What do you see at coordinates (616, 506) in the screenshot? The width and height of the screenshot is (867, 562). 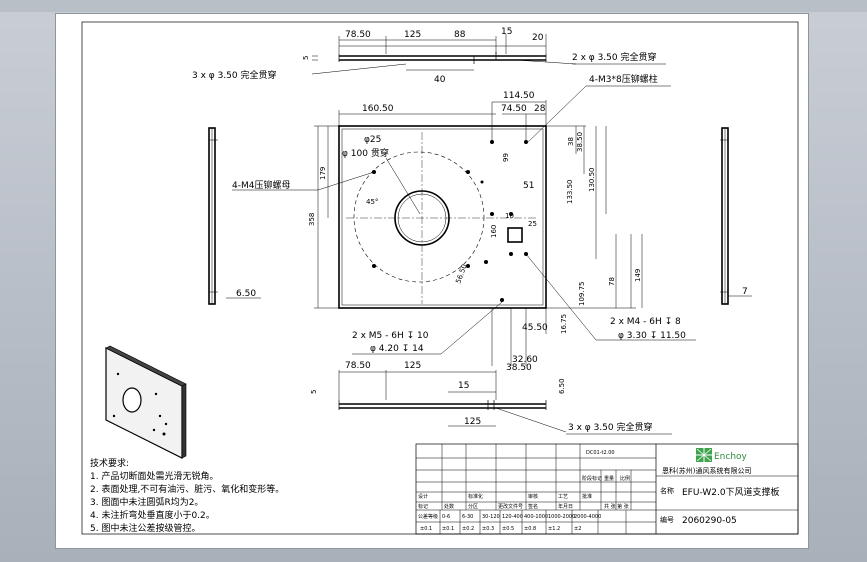 I see `sheet-info: 共 张 第 张` at bounding box center [616, 506].